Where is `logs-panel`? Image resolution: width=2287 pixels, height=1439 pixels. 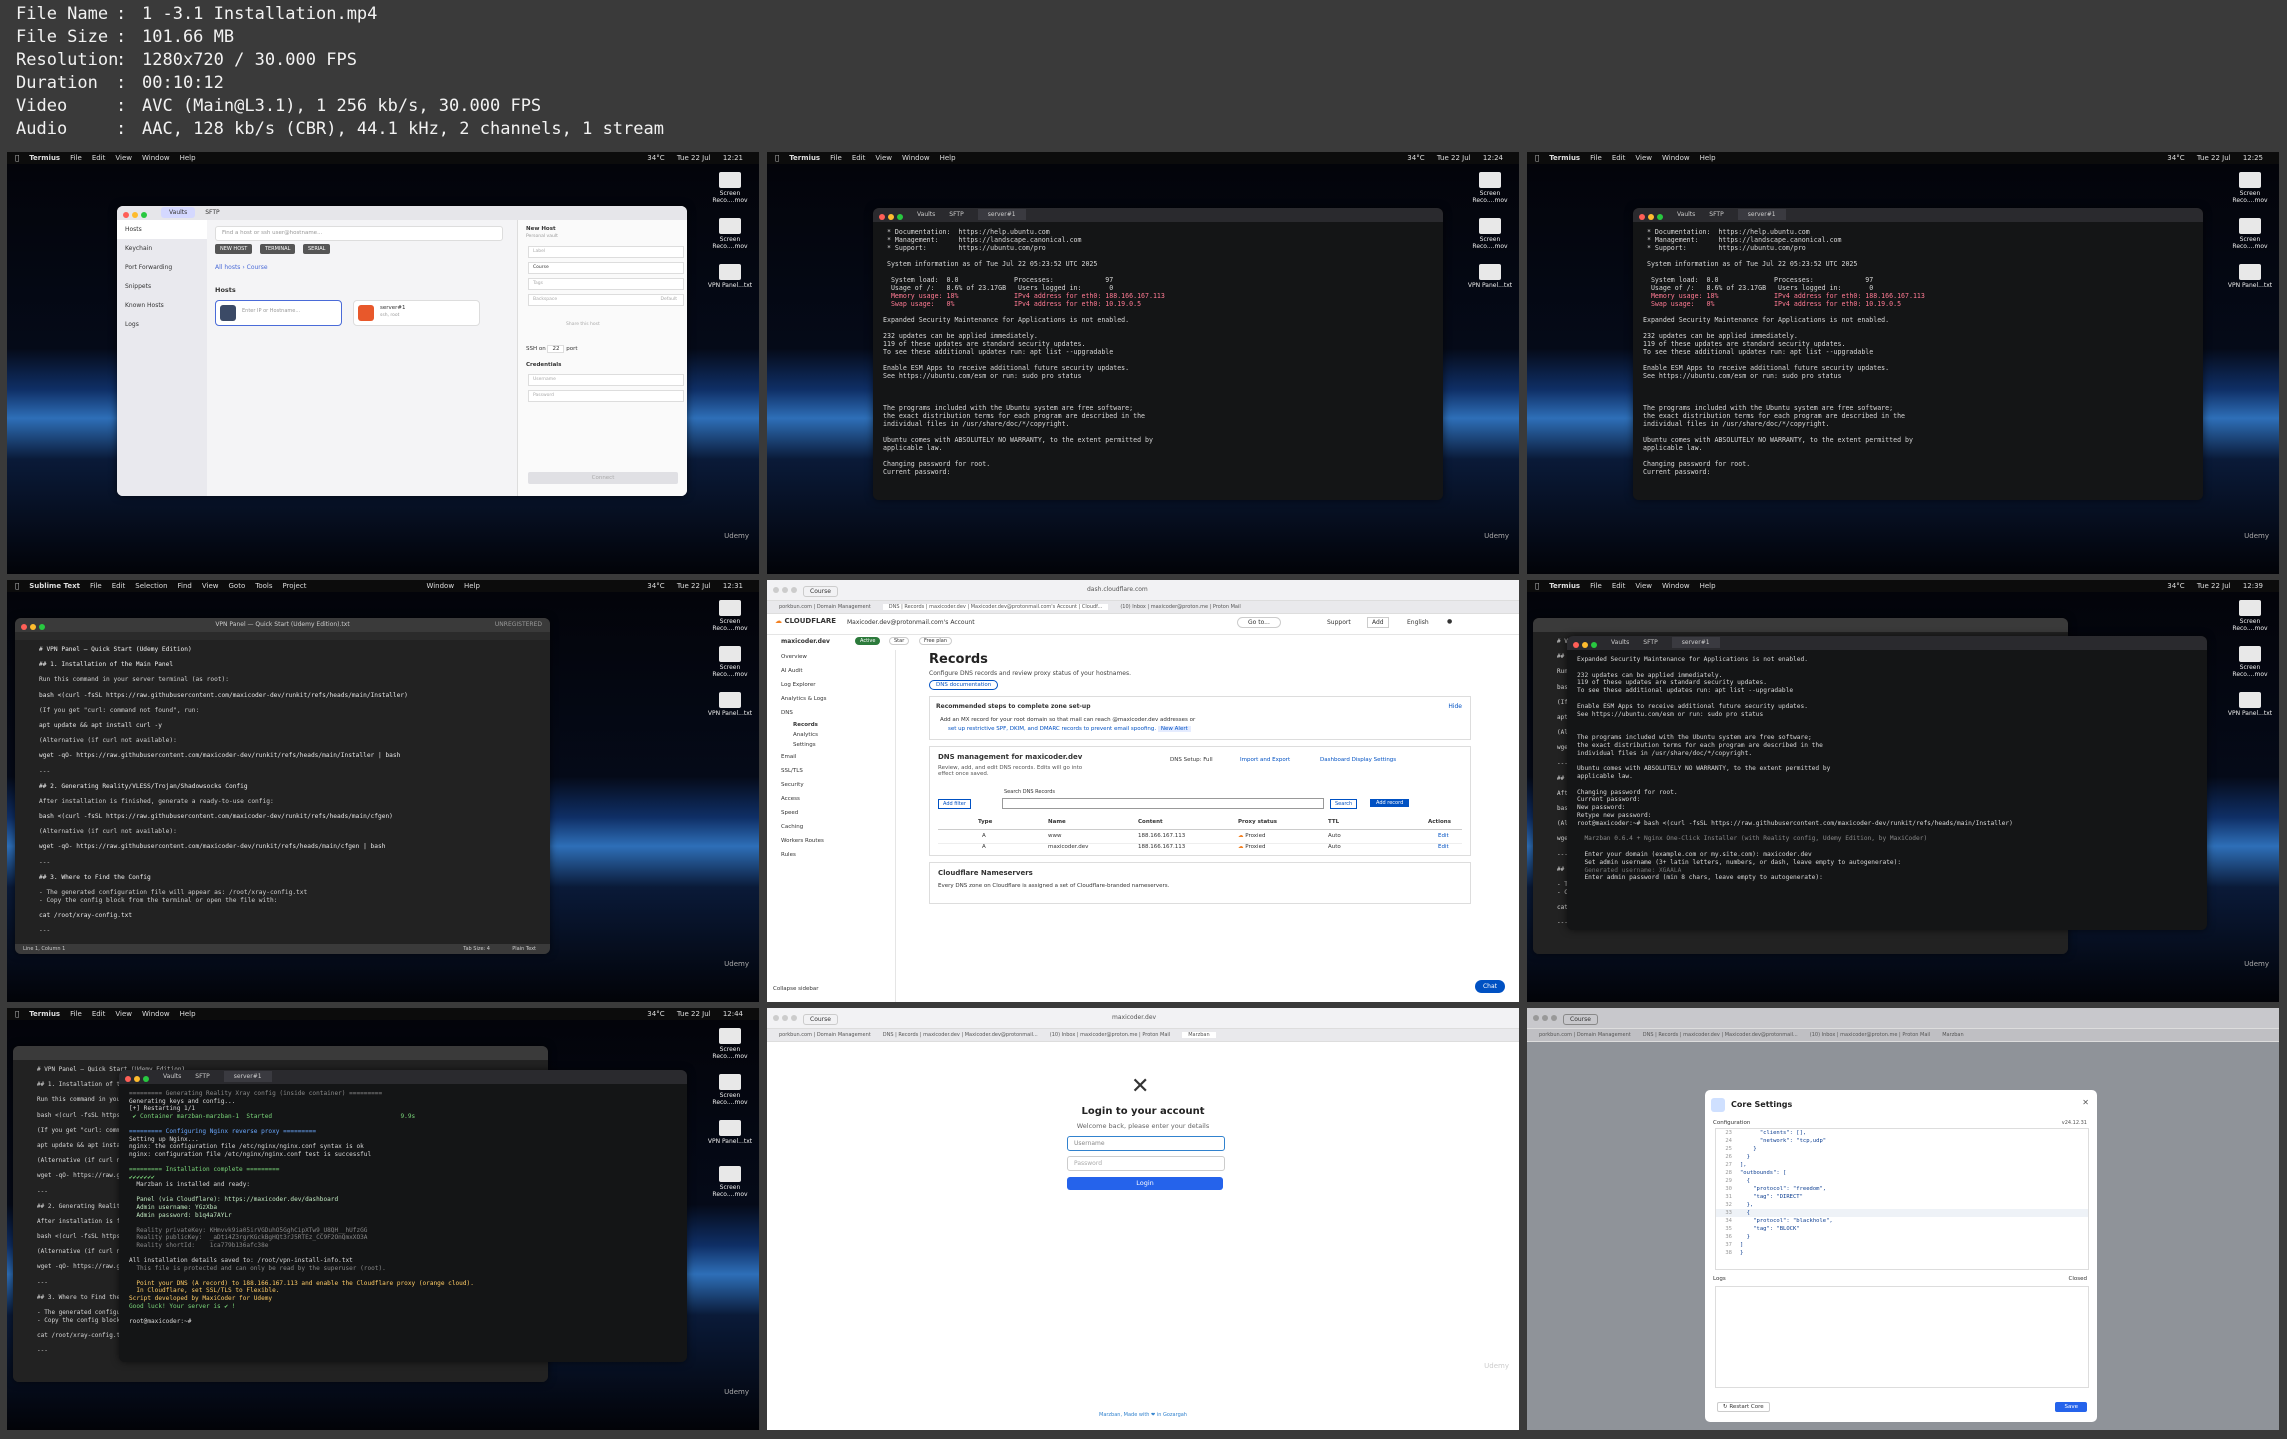
logs-panel is located at coordinates (1902, 1337).